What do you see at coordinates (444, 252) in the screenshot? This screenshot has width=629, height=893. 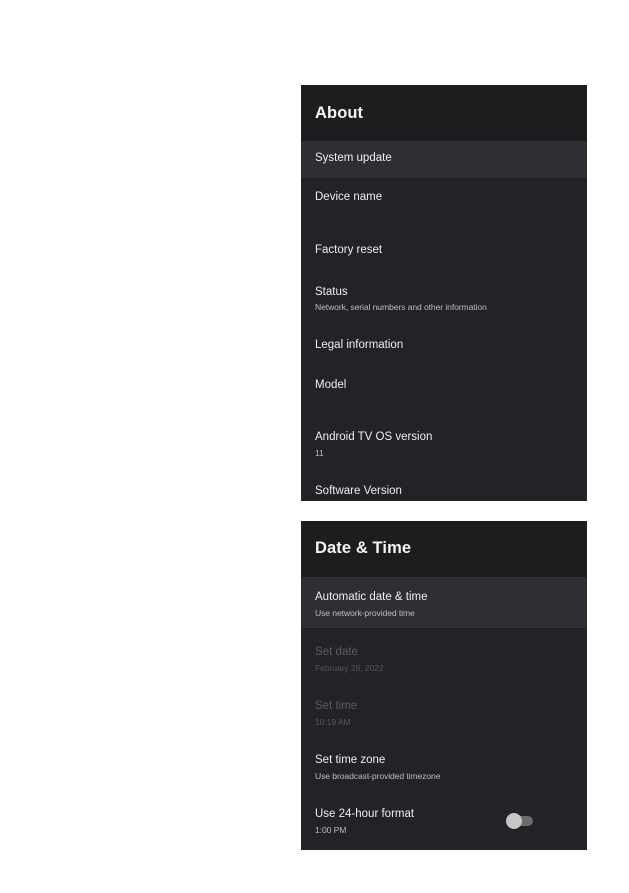 I see `menu-item-factory-reset: Factory reset` at bounding box center [444, 252].